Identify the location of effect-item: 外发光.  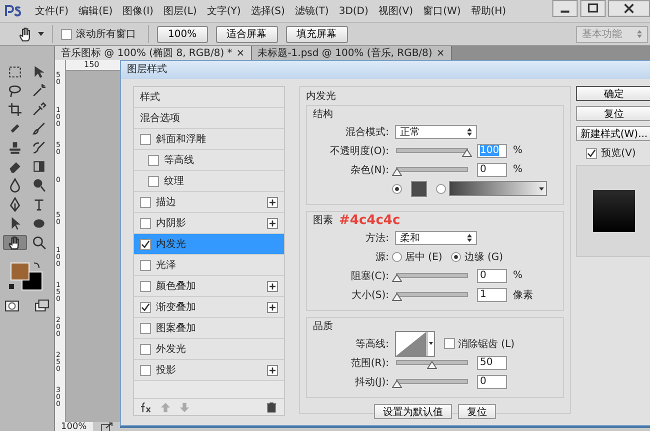
(209, 349).